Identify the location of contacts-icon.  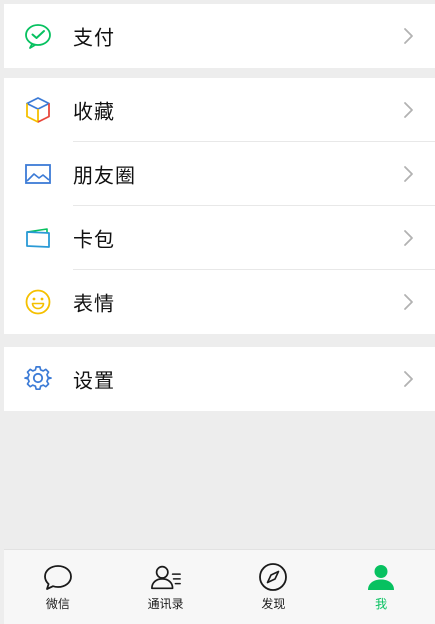
(166, 577).